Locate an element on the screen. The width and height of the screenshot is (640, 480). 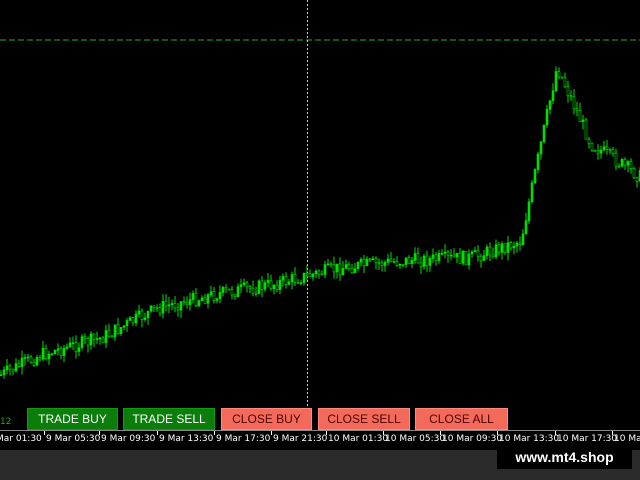
watermark: www.mt4.shop is located at coordinates (564, 457).